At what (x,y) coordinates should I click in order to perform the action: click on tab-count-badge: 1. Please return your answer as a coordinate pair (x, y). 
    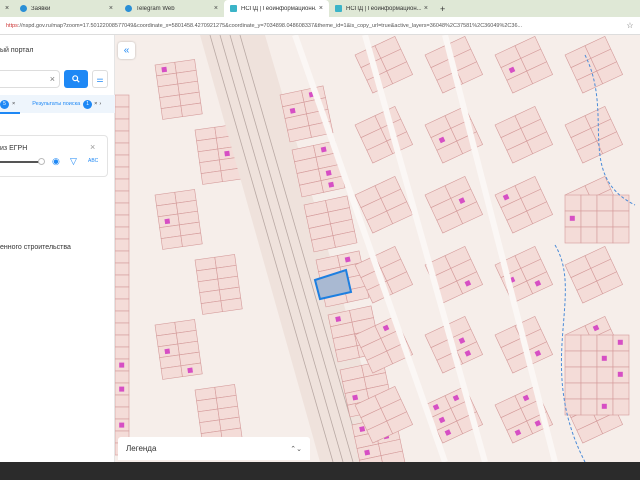
    Looking at the image, I should click on (88, 104).